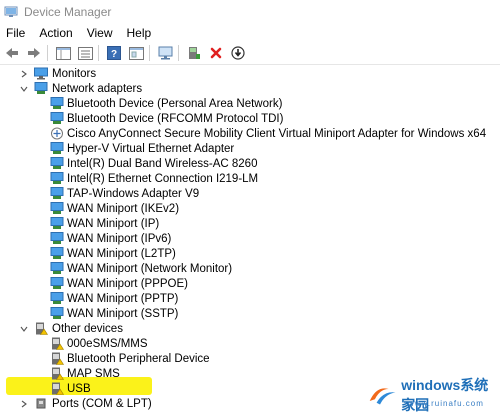  Describe the element at coordinates (250, 328) in the screenshot. I see `tree-category-other-devices: Other devices` at that location.